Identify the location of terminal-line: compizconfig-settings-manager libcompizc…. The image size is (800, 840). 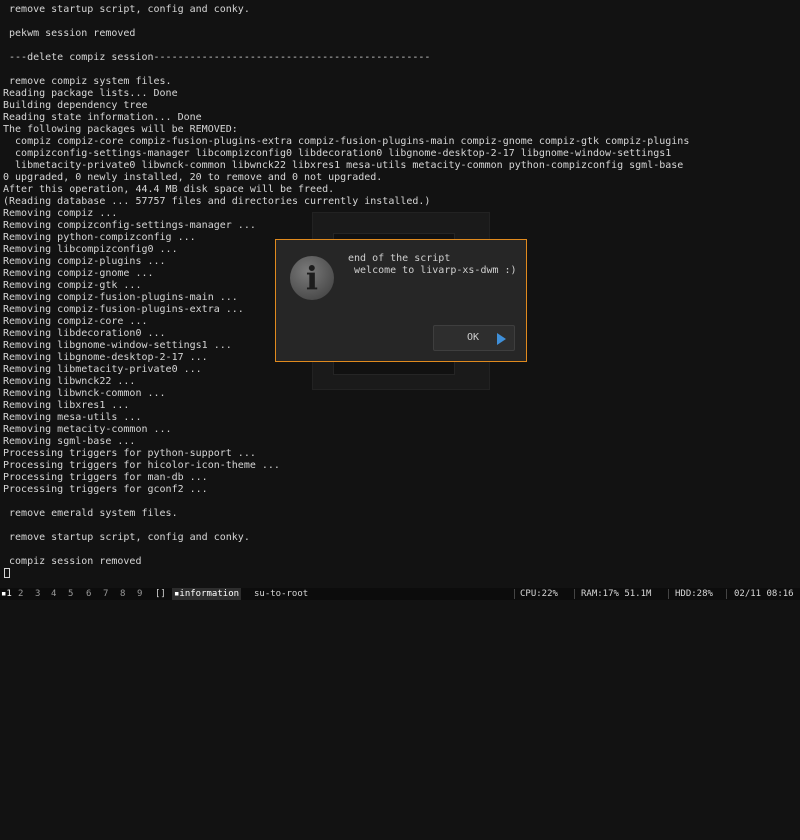
(337, 153).